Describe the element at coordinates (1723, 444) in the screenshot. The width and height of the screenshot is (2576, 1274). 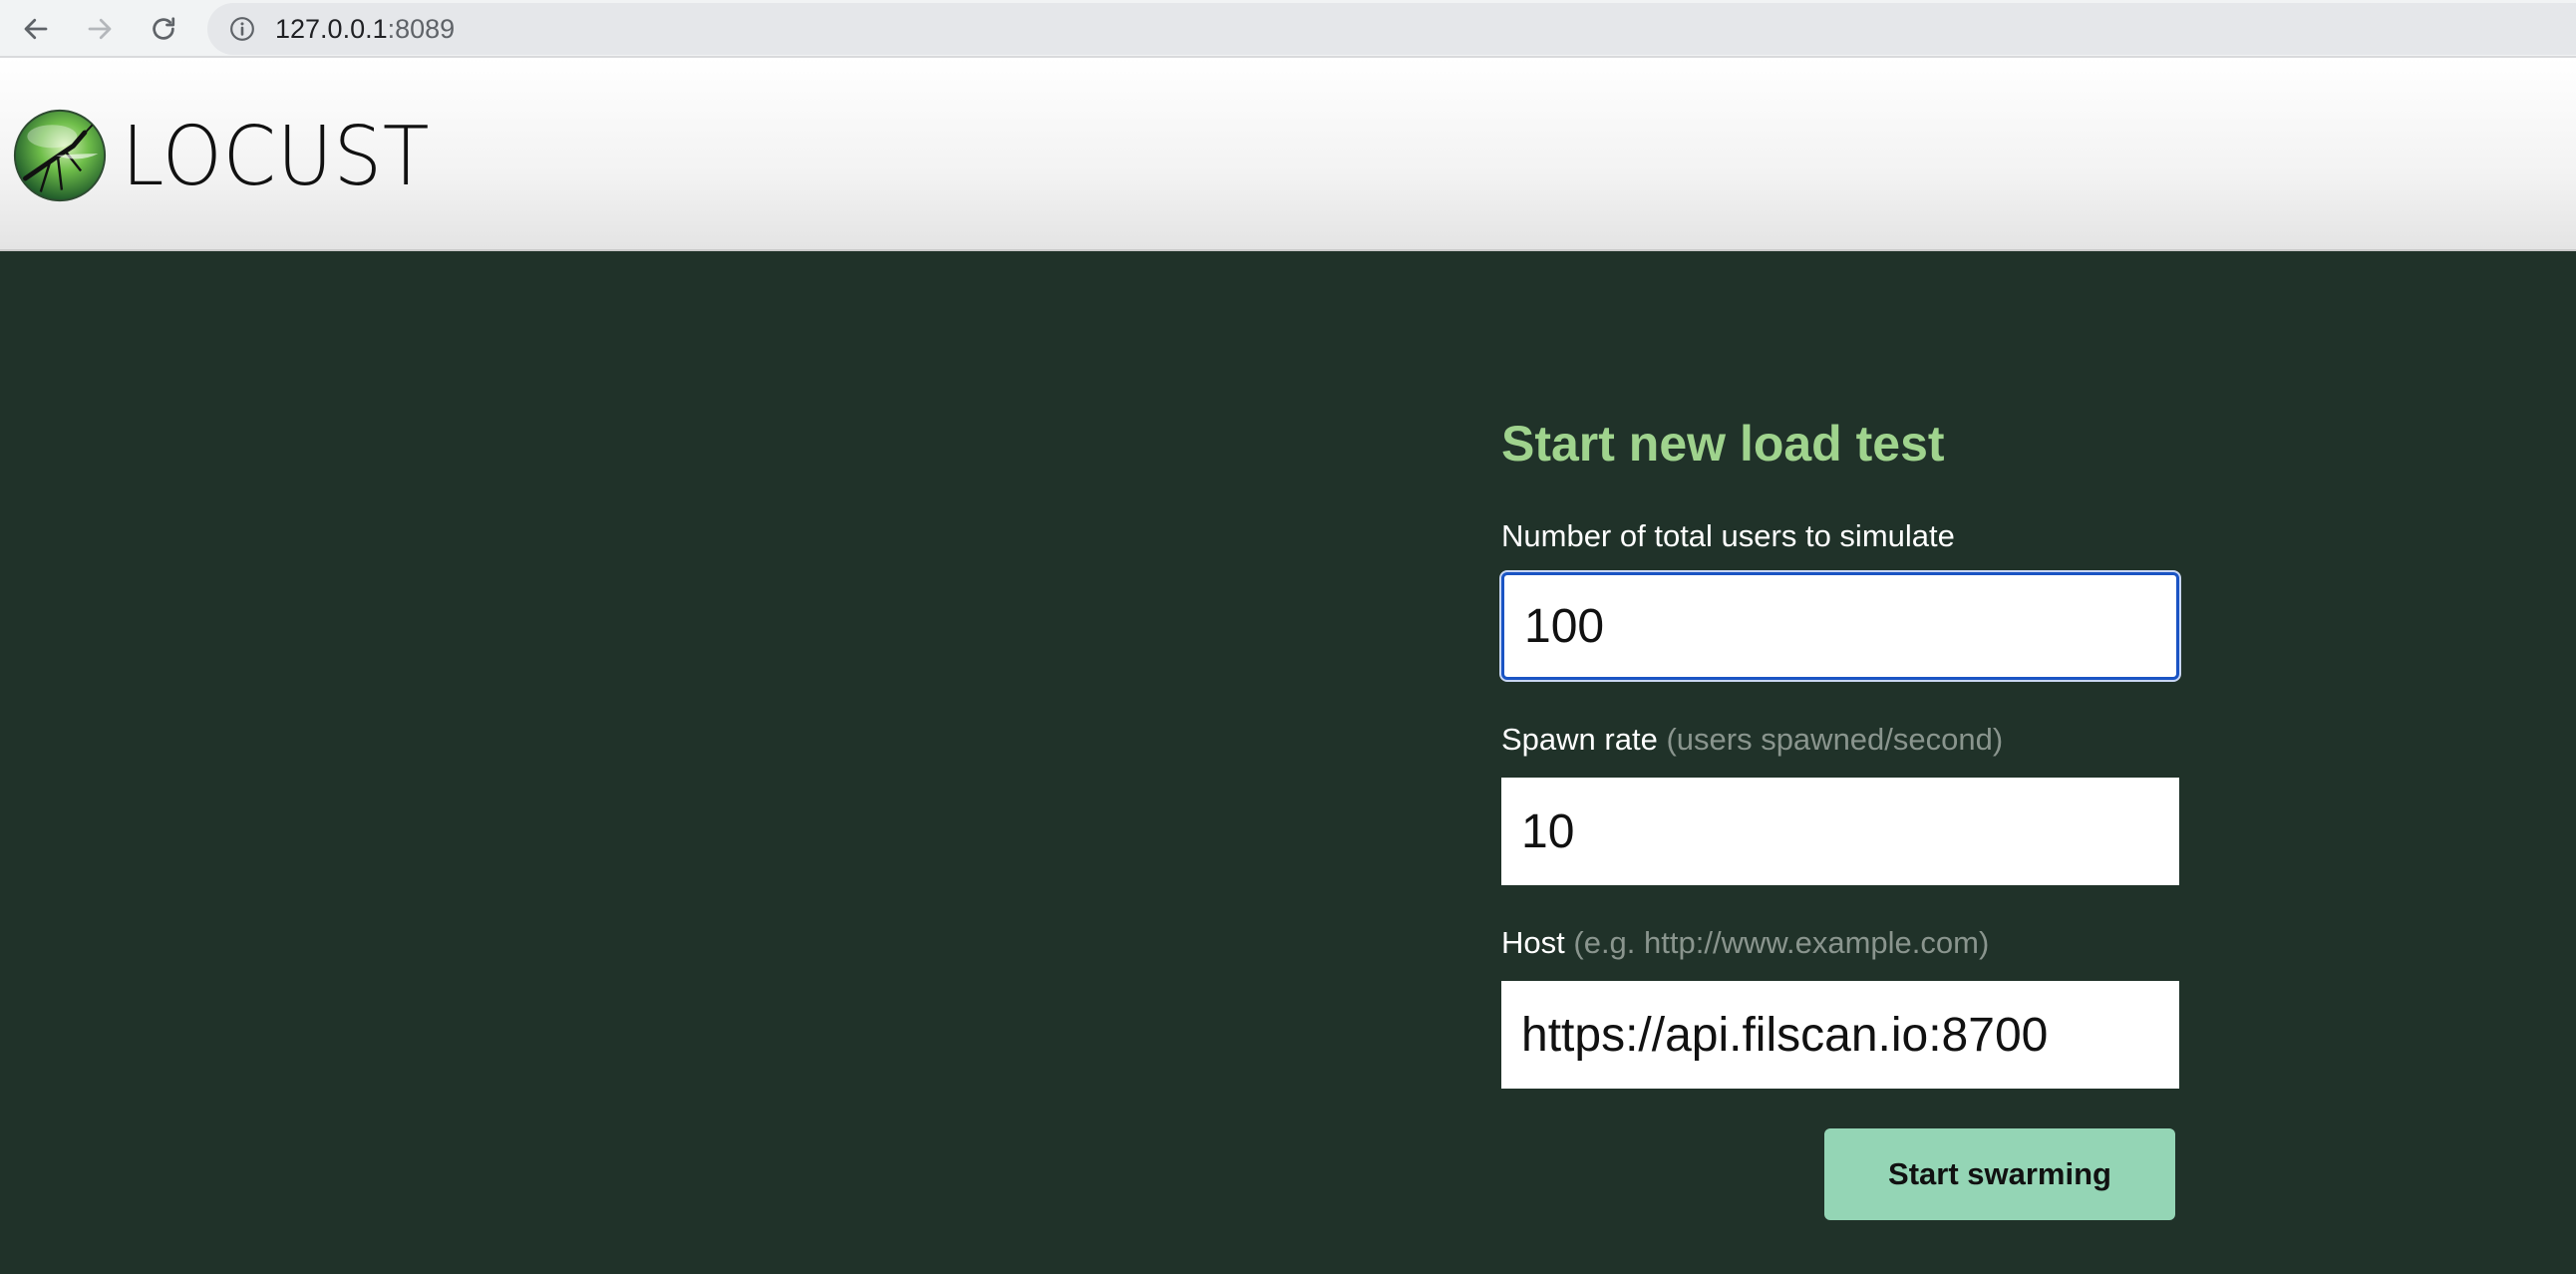
I see `form-title: Start new load test` at that location.